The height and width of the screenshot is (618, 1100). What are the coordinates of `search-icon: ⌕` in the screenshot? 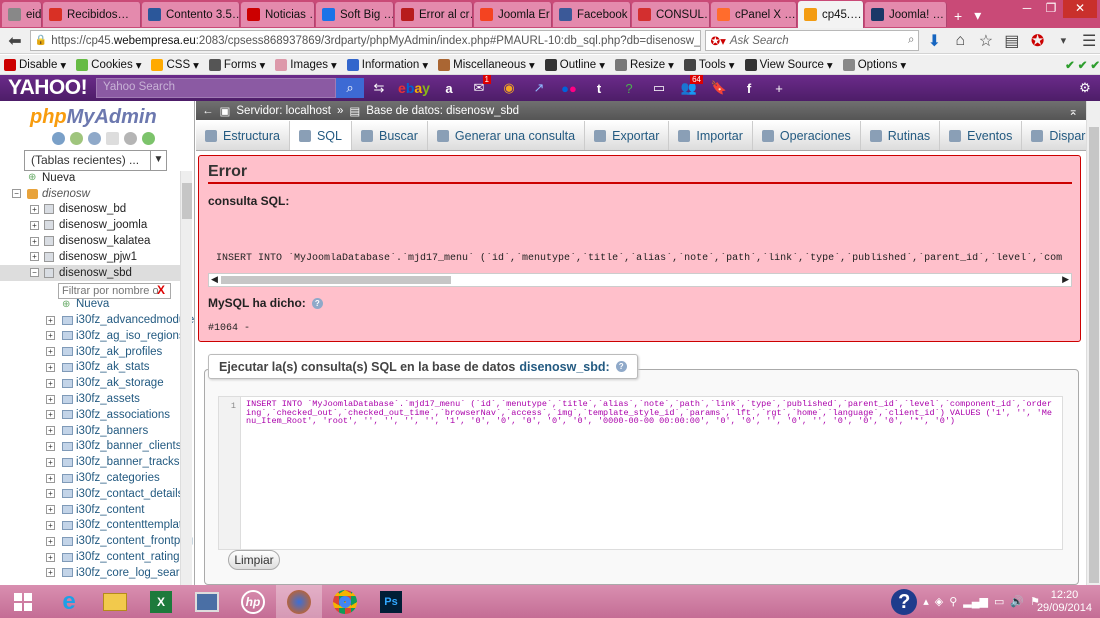 It's located at (911, 40).